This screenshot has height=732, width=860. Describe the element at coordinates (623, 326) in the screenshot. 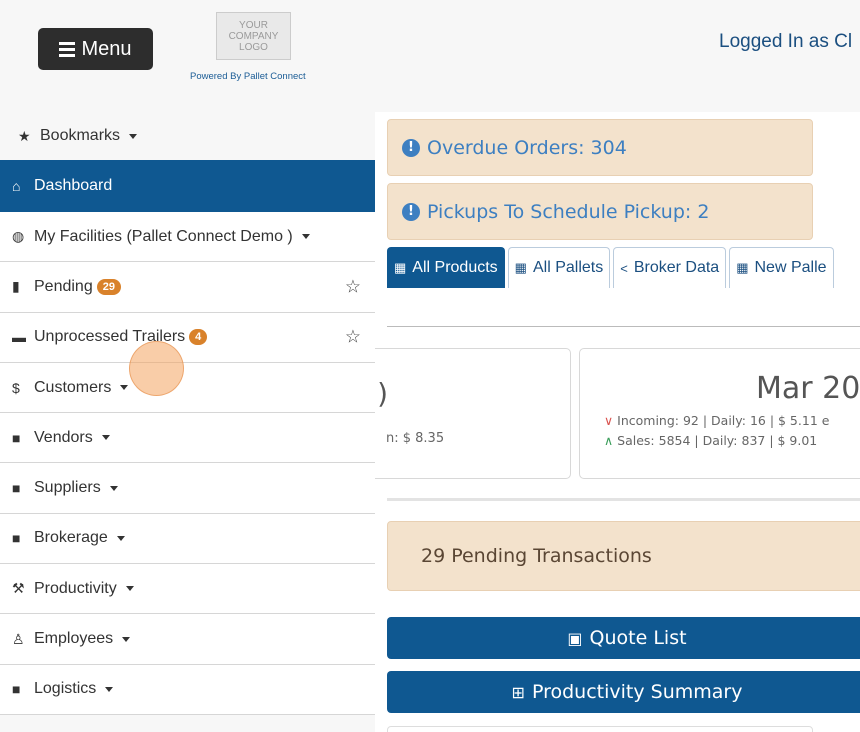

I see `tab-divider` at that location.